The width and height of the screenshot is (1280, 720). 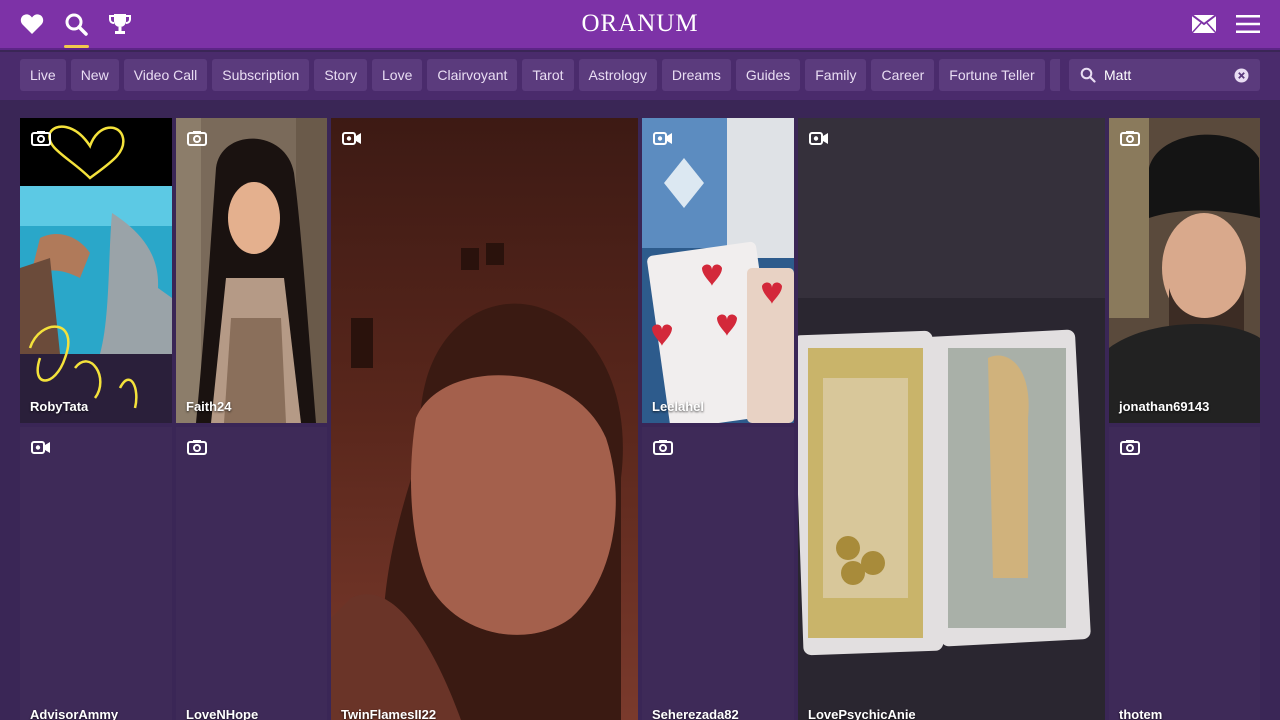 I want to click on psychic-name: Seherezada82, so click(x=695, y=713).